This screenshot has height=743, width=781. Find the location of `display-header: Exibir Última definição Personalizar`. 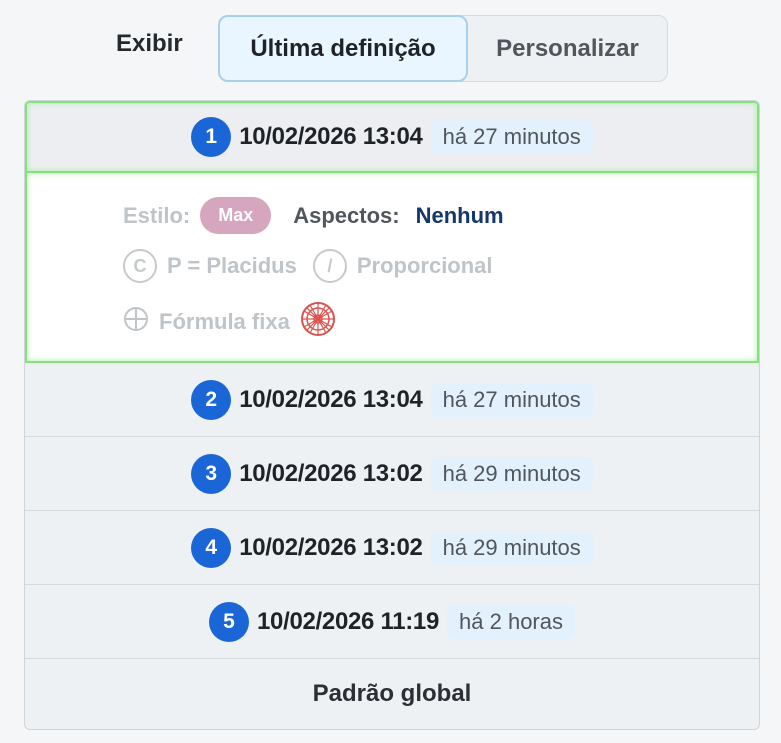

display-header: Exibir Última definição Personalizar is located at coordinates (390, 48).